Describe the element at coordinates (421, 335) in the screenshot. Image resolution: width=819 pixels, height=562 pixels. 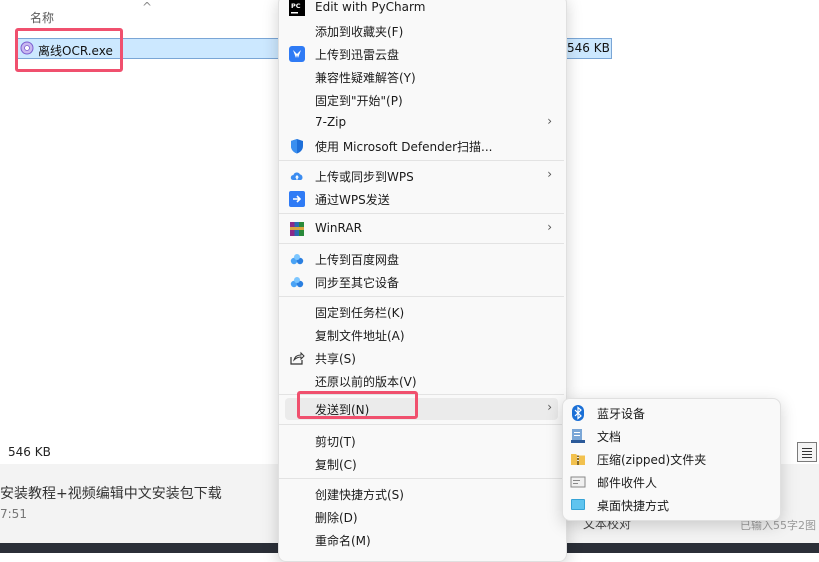
I see `menu-item-copy-path: 复制文件地址(A)` at that location.